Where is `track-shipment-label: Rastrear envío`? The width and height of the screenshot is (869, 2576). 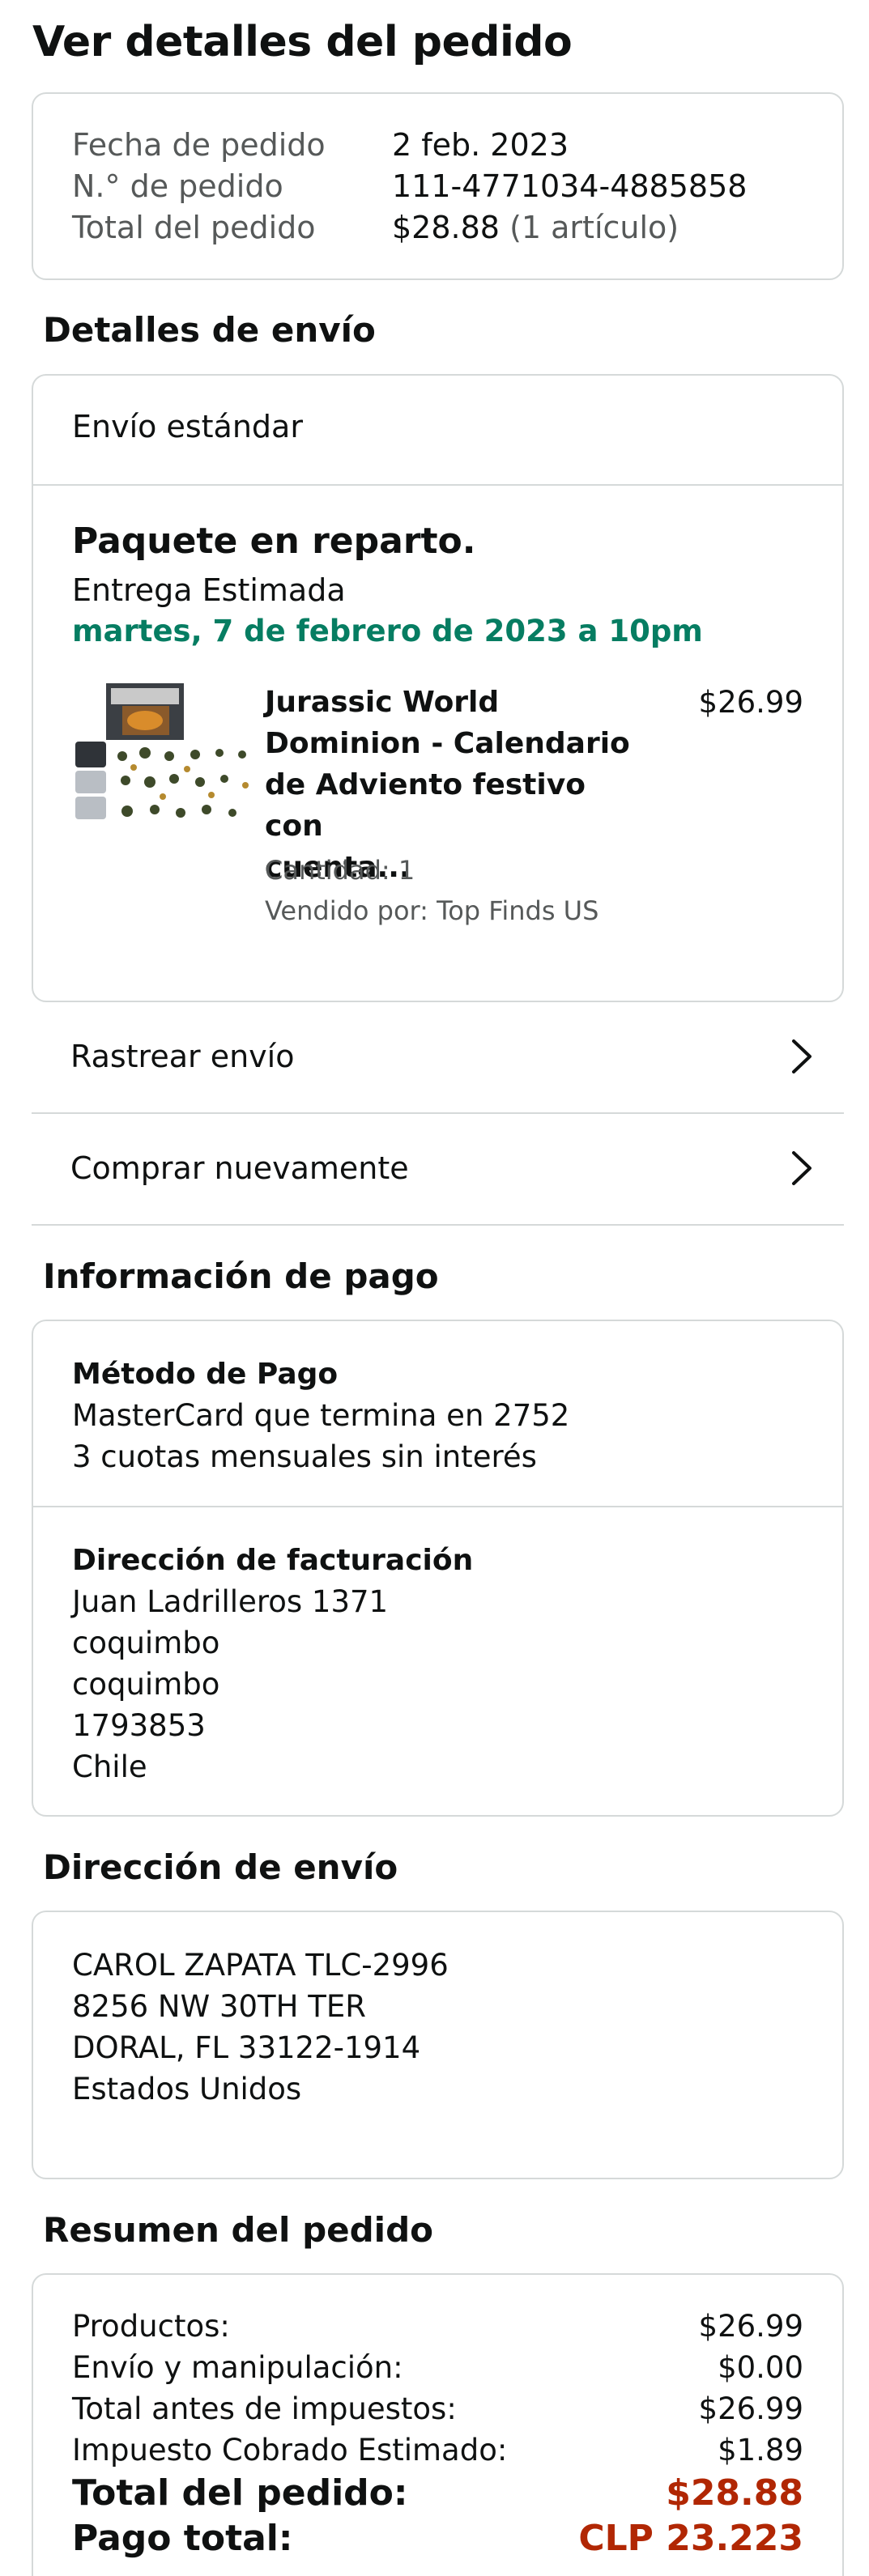 track-shipment-label: Rastrear envío is located at coordinates (182, 1057).